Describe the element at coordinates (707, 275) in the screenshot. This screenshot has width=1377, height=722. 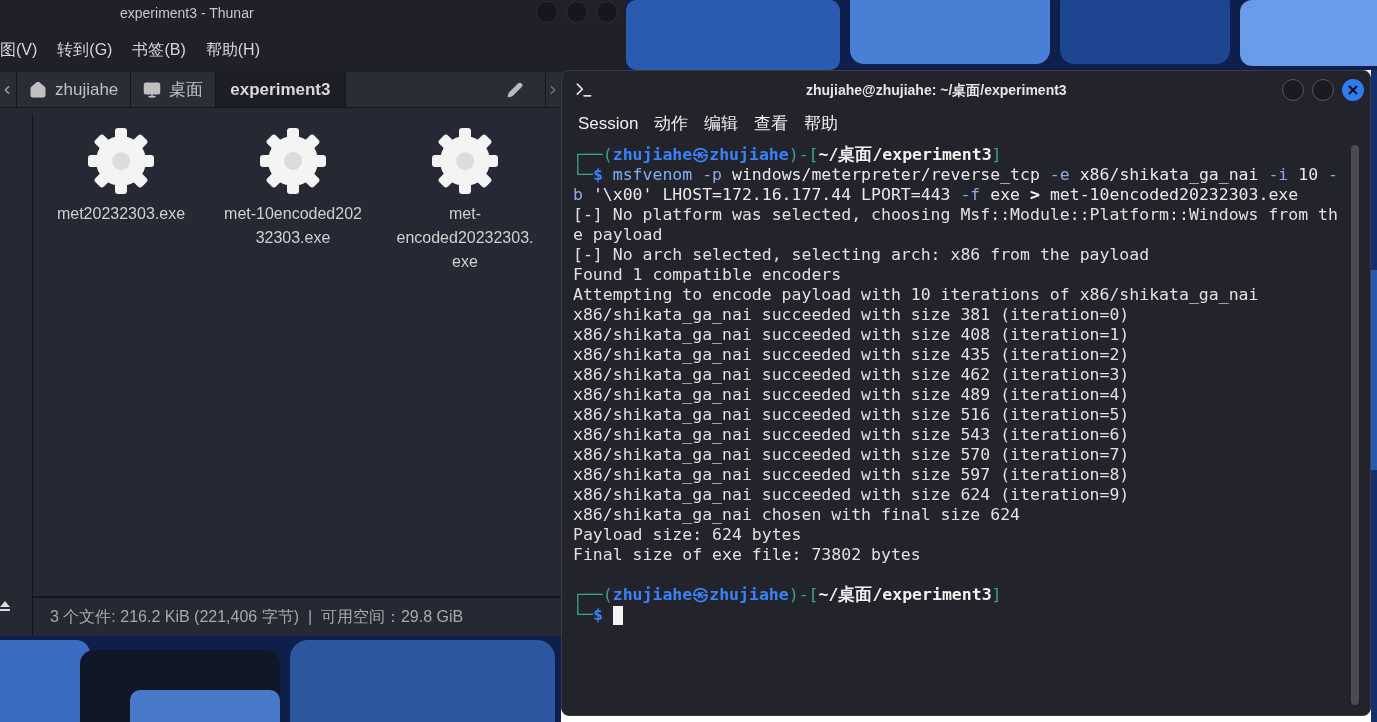
I see `terminal-text: Found 1 compatible encoders` at that location.